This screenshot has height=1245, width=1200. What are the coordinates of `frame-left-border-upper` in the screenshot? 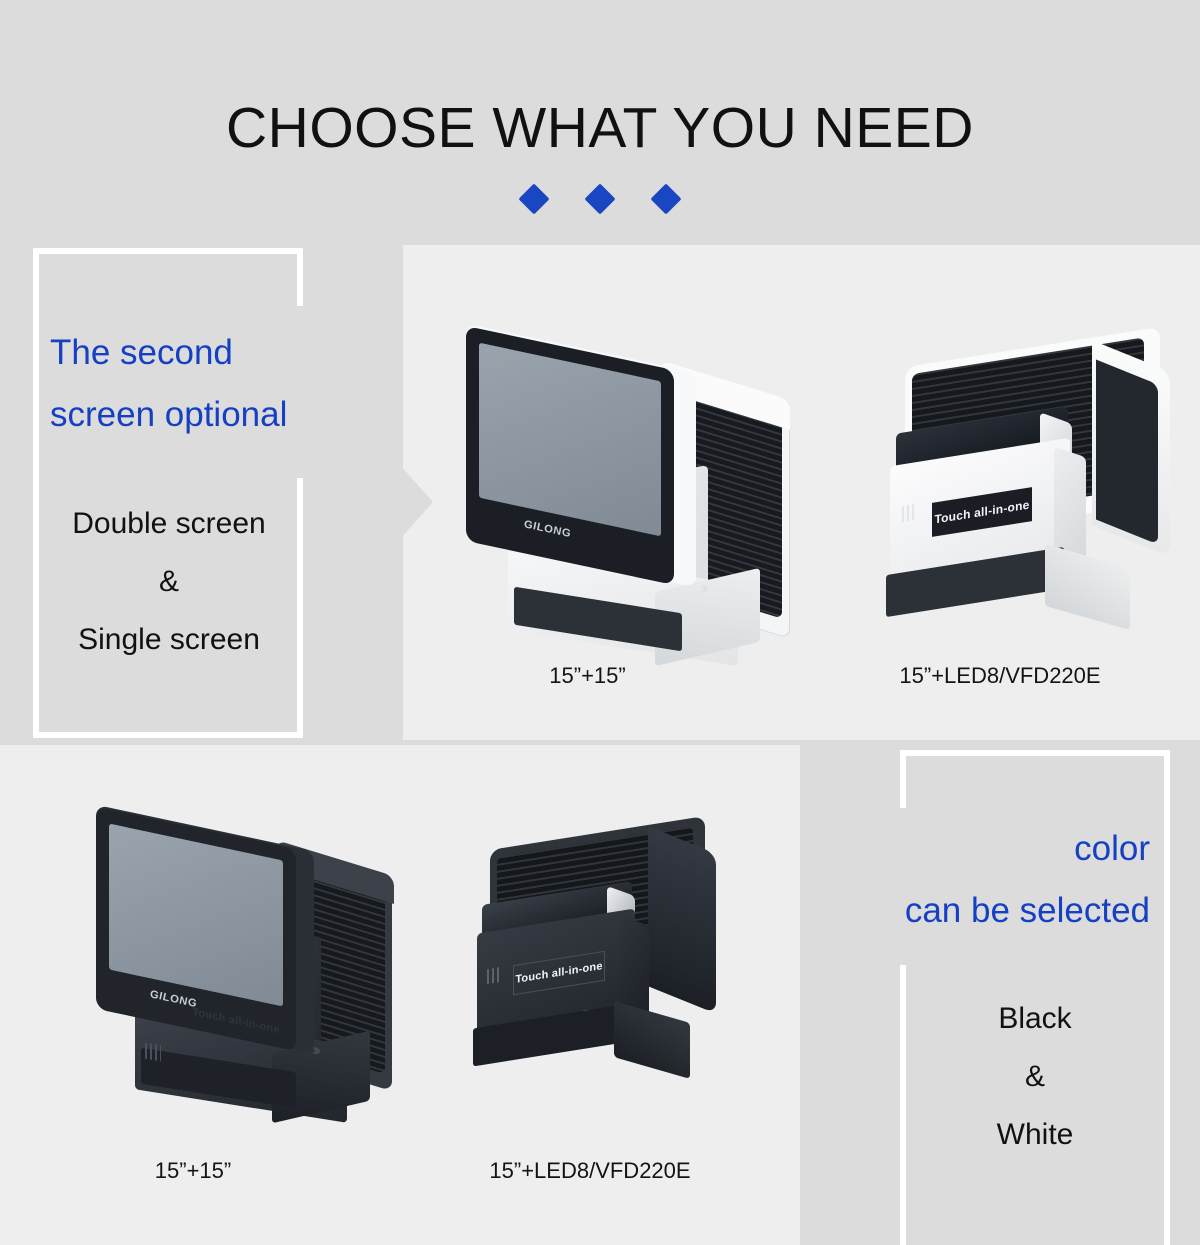 It's located at (903, 779).